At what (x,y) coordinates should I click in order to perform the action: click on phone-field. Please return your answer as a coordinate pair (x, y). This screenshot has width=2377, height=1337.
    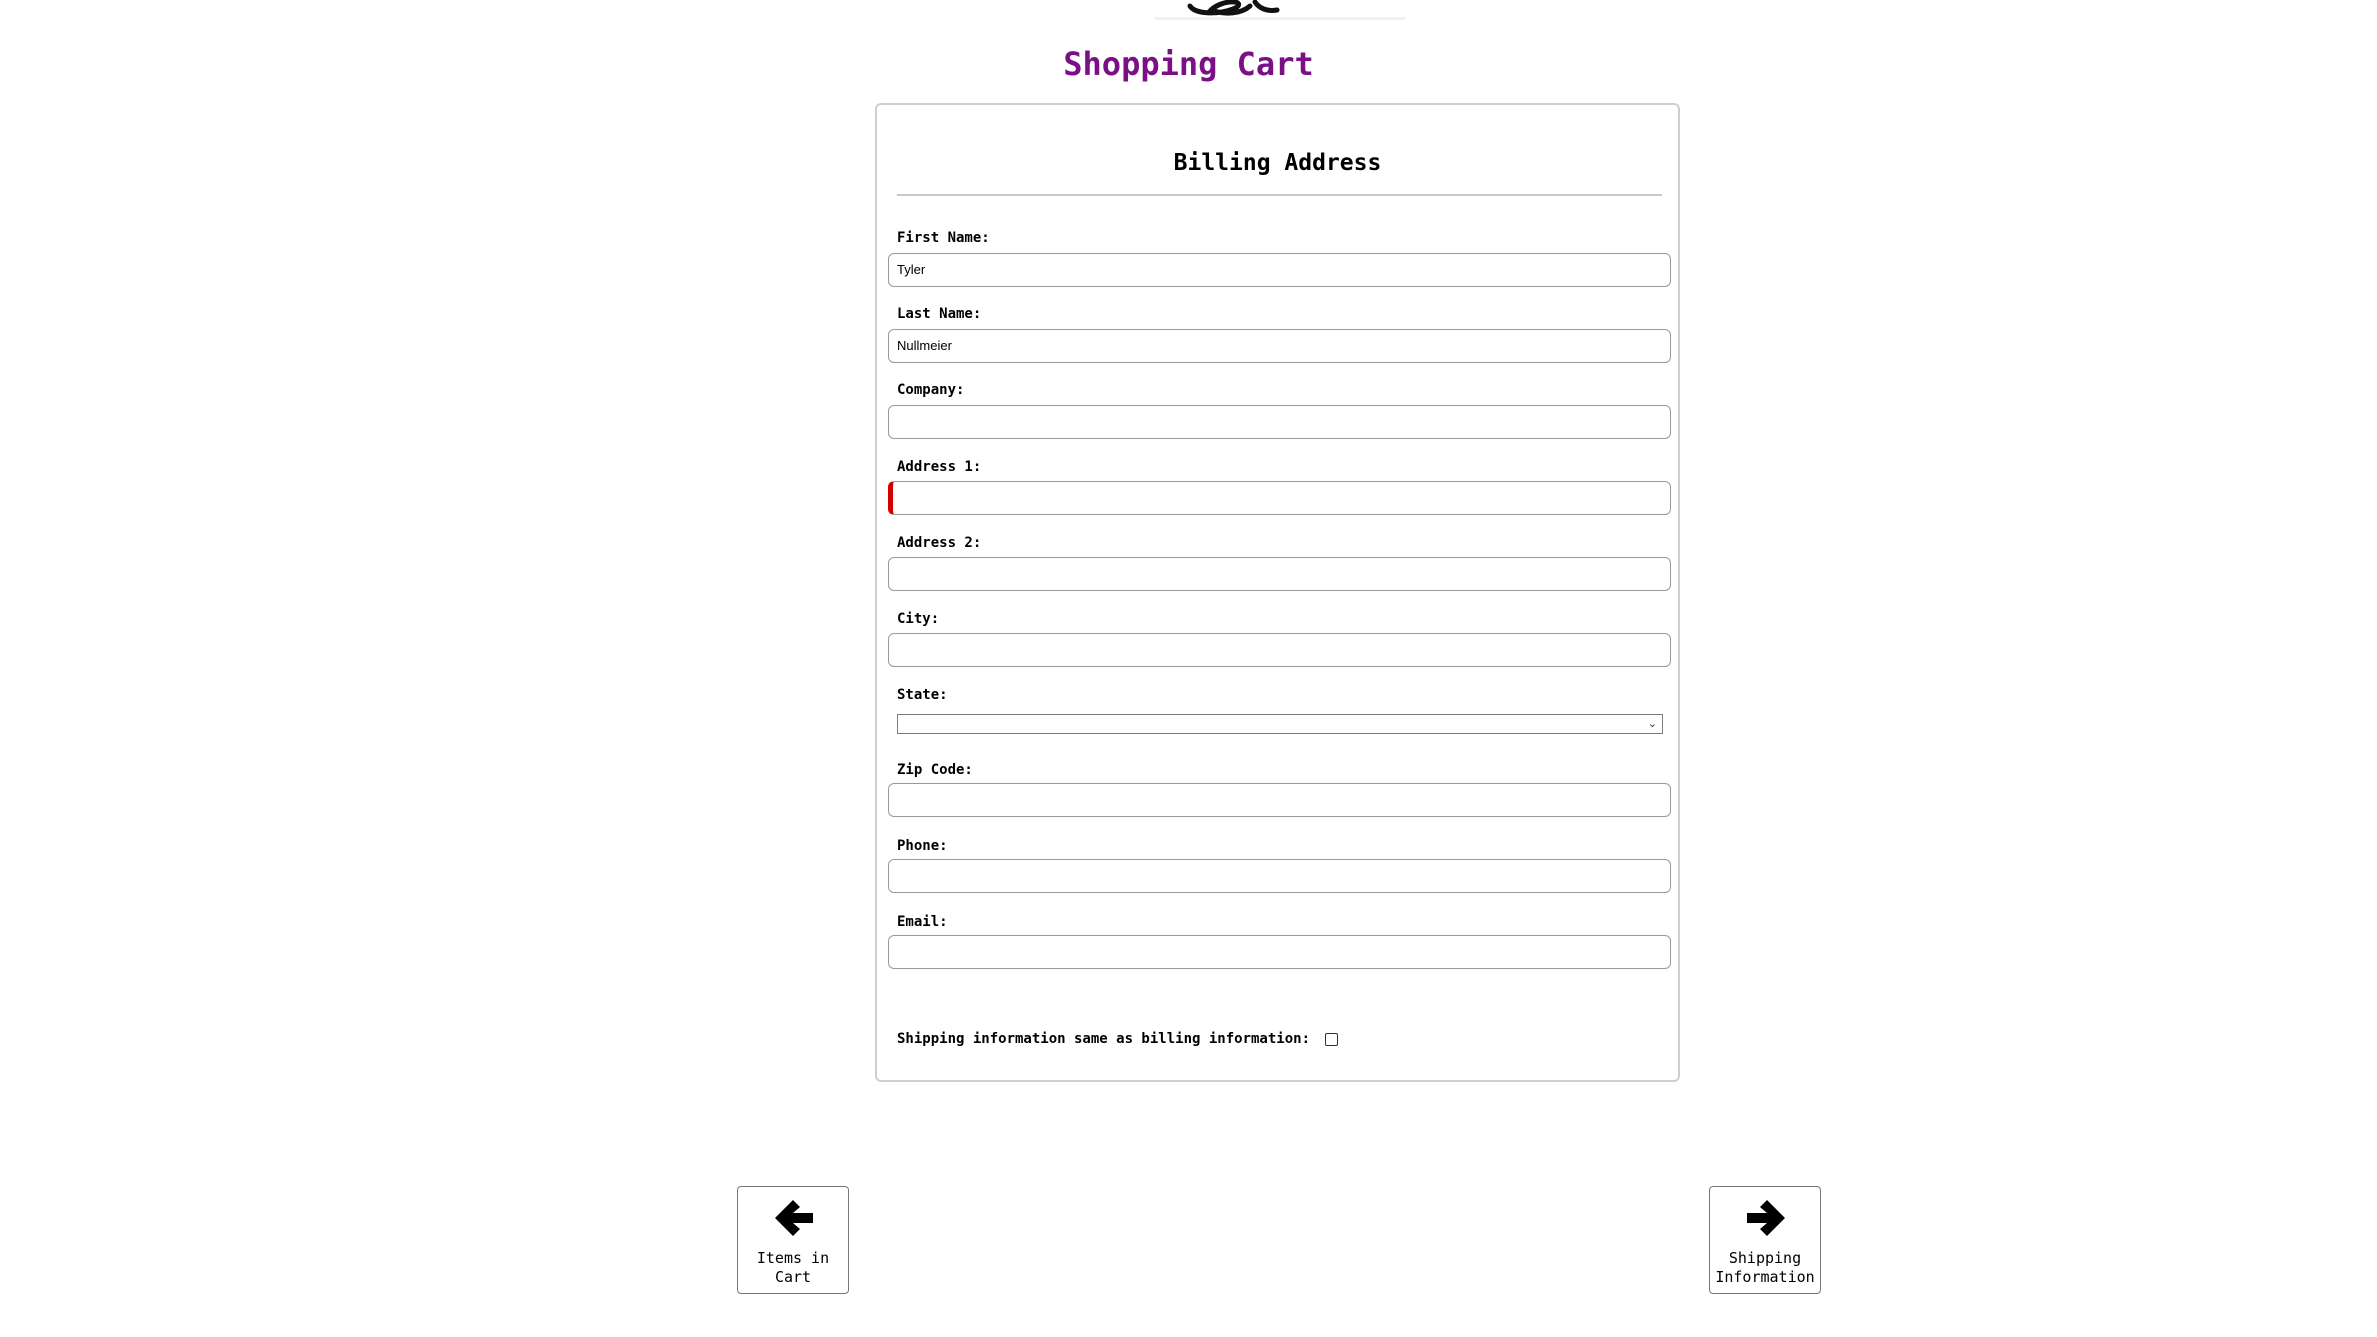
    Looking at the image, I should click on (1279, 876).